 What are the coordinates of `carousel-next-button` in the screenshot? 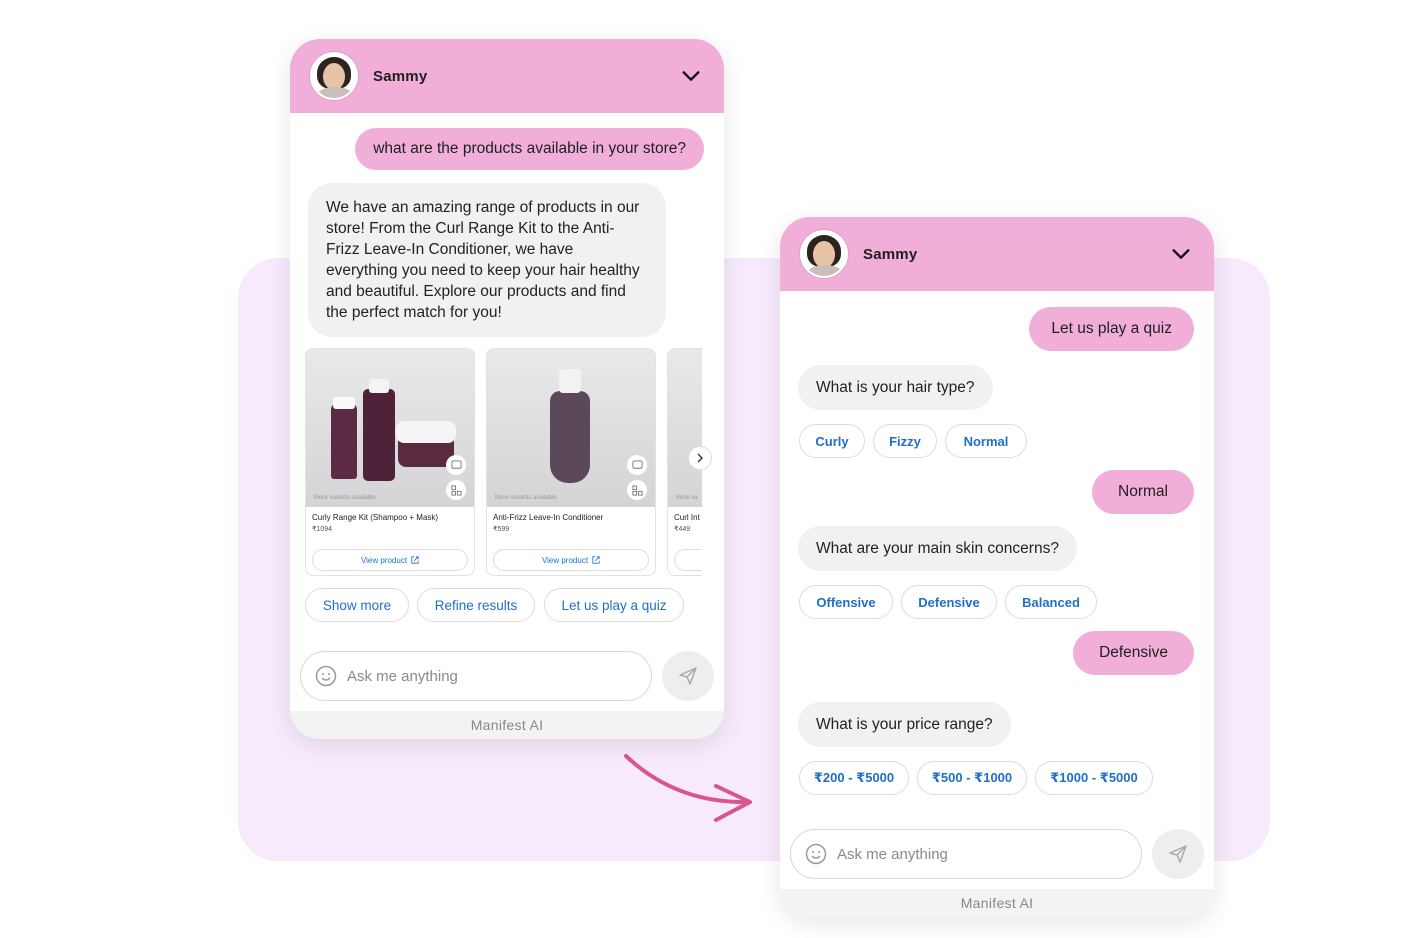 It's located at (700, 458).